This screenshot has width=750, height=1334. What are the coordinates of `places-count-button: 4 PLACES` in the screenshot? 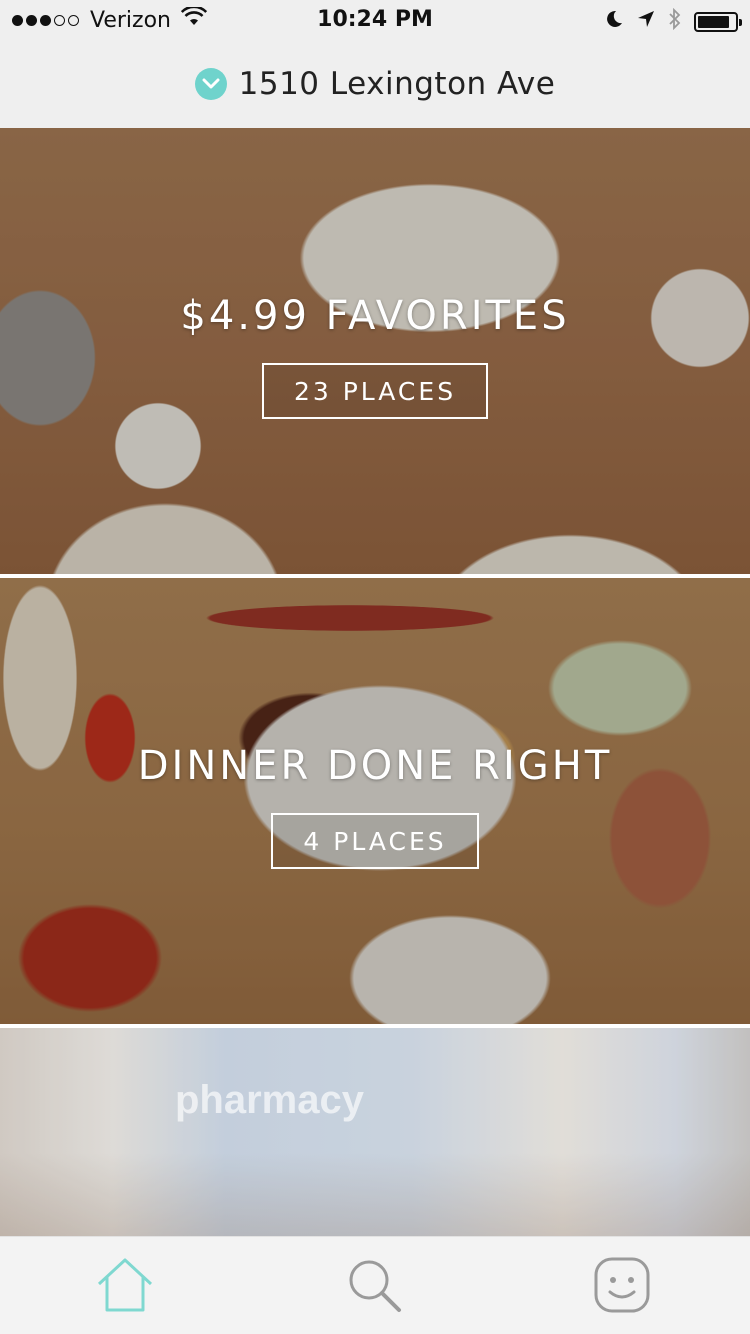 It's located at (375, 841).